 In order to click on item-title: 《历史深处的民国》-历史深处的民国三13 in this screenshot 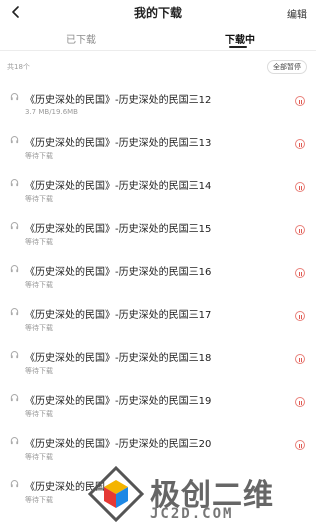, I will do `click(118, 143)`.